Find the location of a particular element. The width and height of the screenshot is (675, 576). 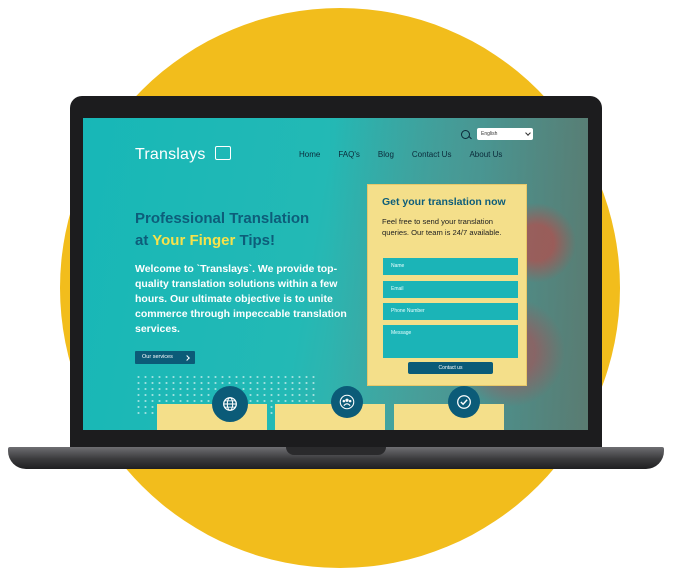

our-services-label: Our services is located at coordinates (157, 357).